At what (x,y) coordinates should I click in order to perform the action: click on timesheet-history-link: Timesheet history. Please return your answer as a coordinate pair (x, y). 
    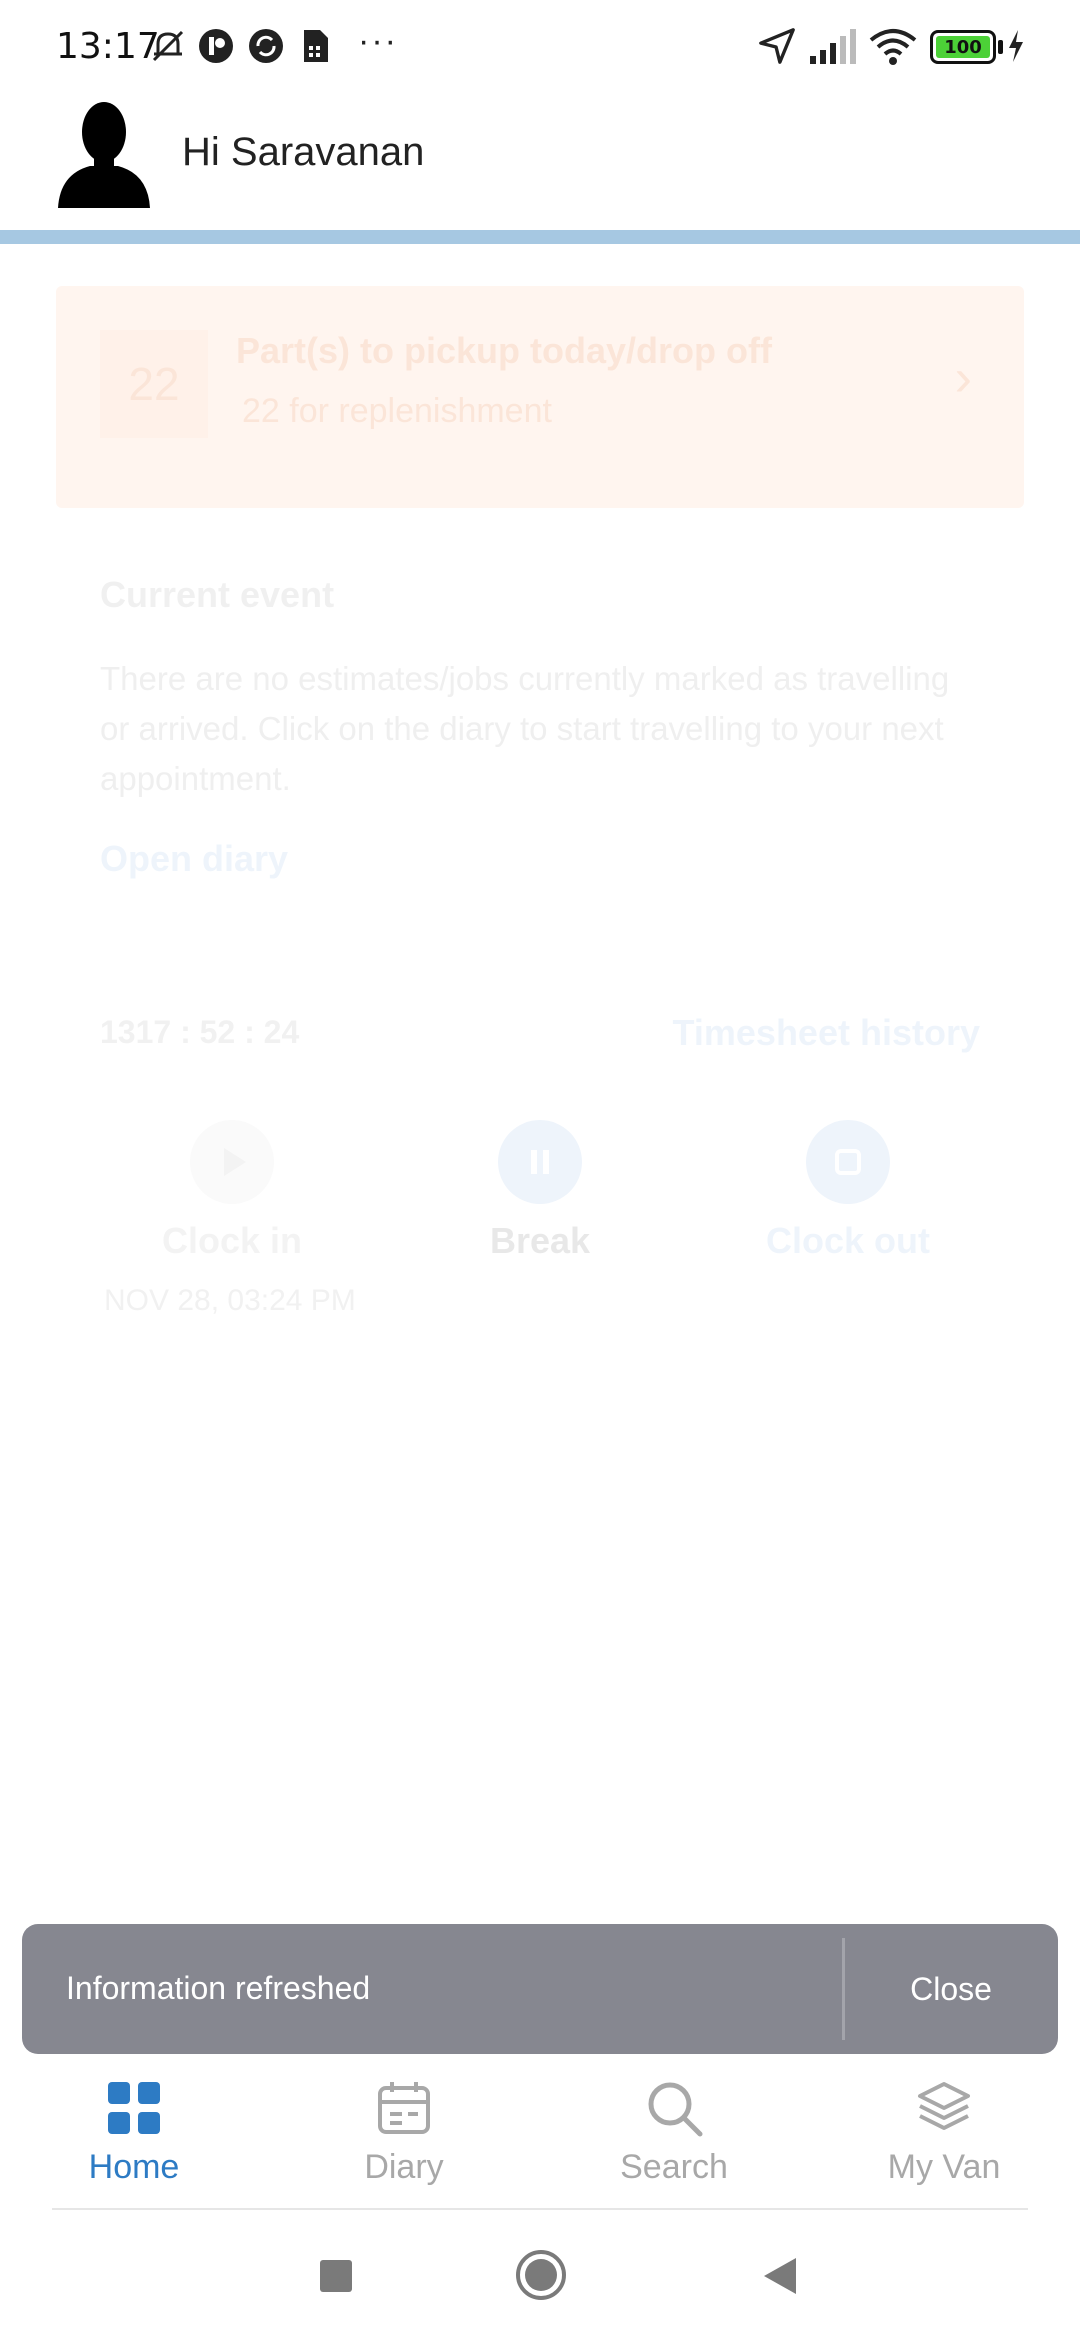
    Looking at the image, I should click on (826, 1033).